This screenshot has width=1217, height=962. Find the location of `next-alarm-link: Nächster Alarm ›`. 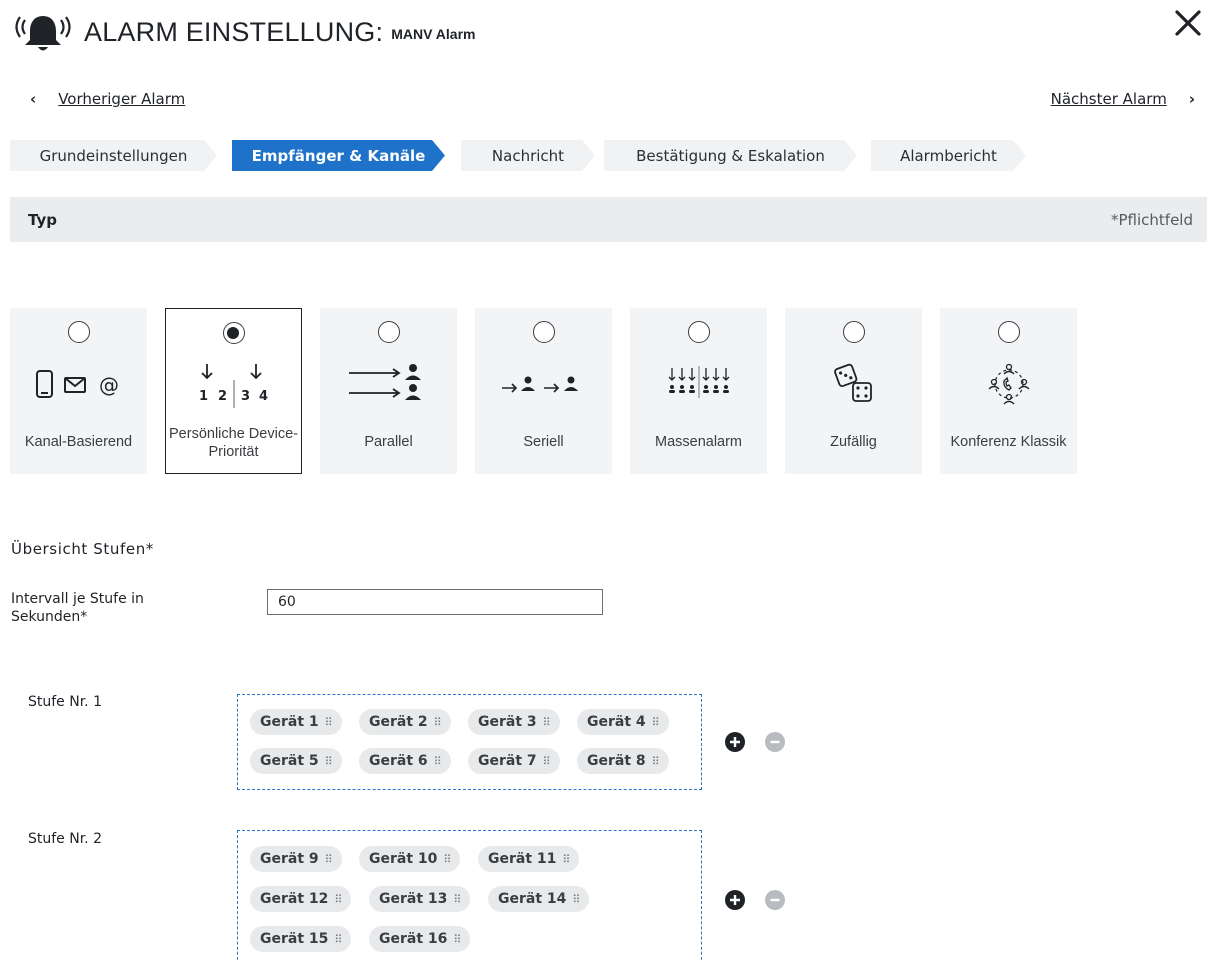

next-alarm-link: Nächster Alarm › is located at coordinates (1123, 99).